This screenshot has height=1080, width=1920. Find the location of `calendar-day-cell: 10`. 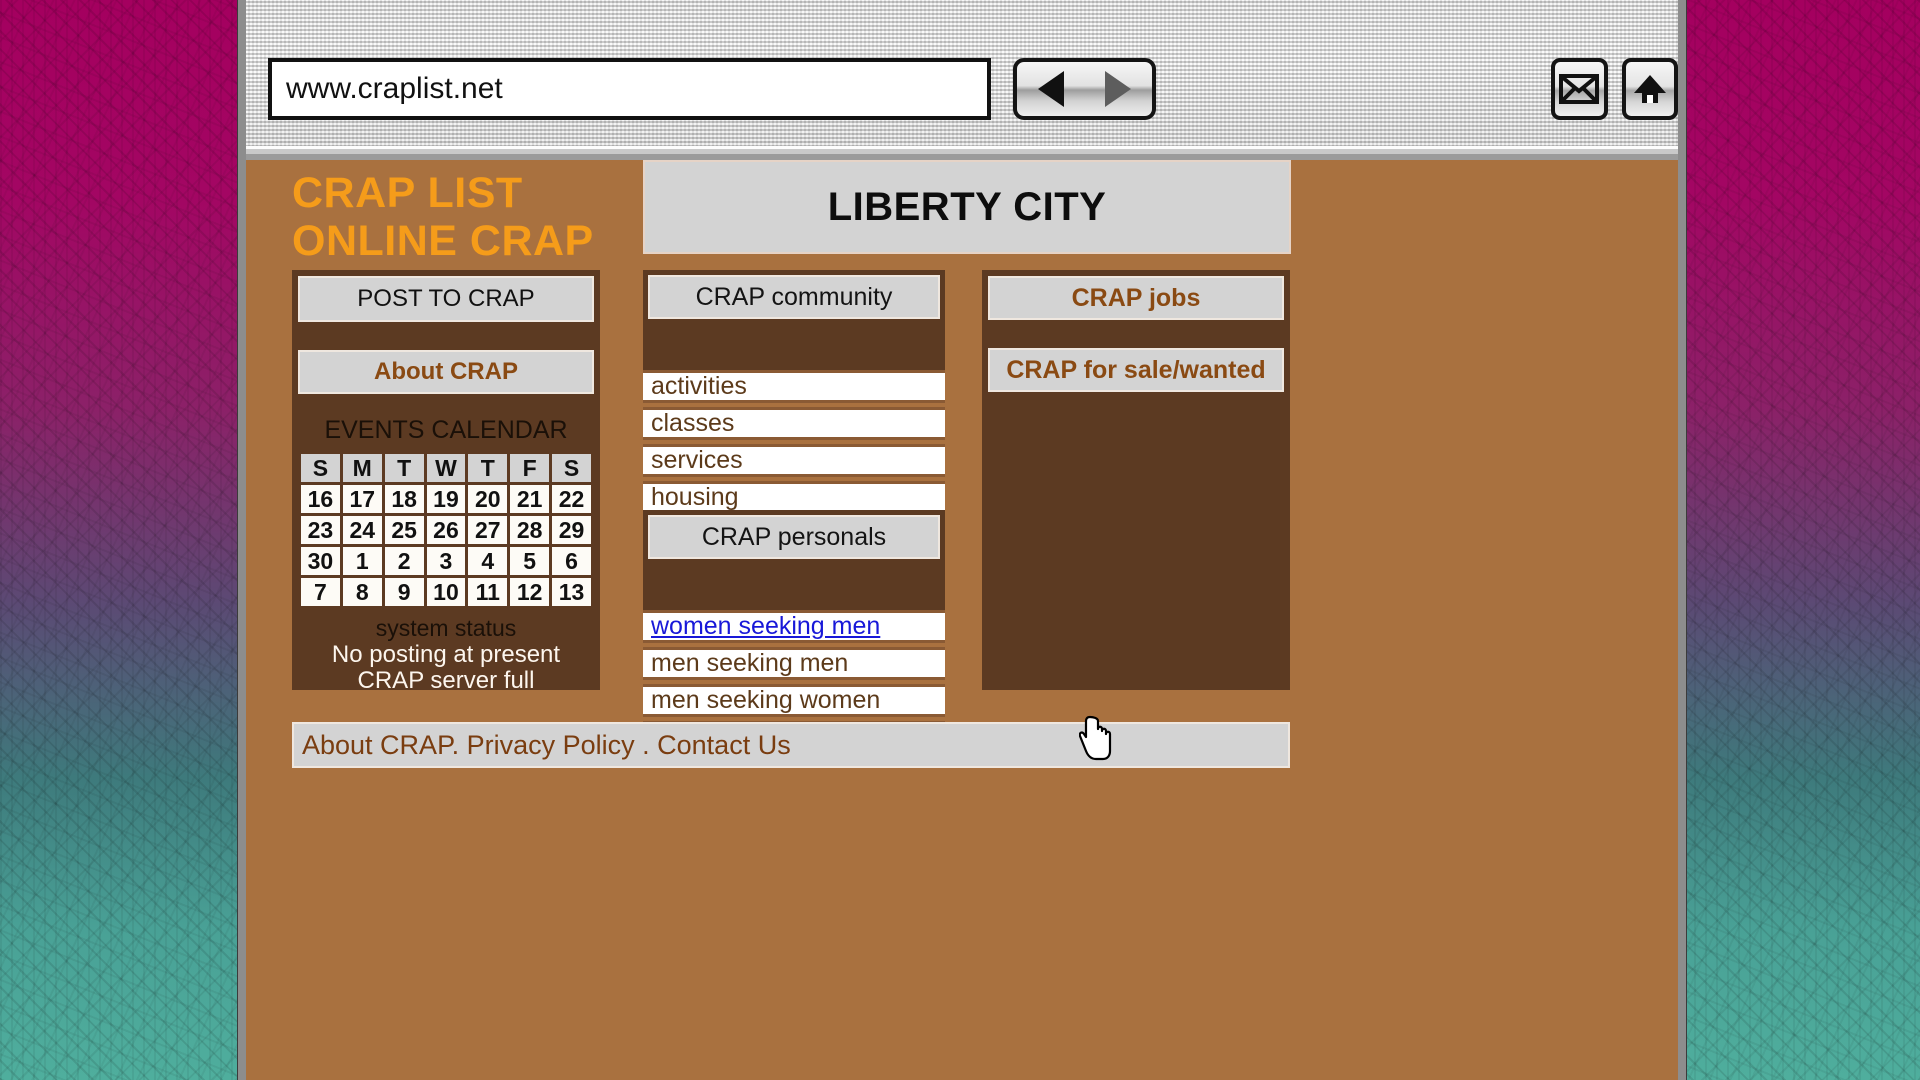

calendar-day-cell: 10 is located at coordinates (446, 592).